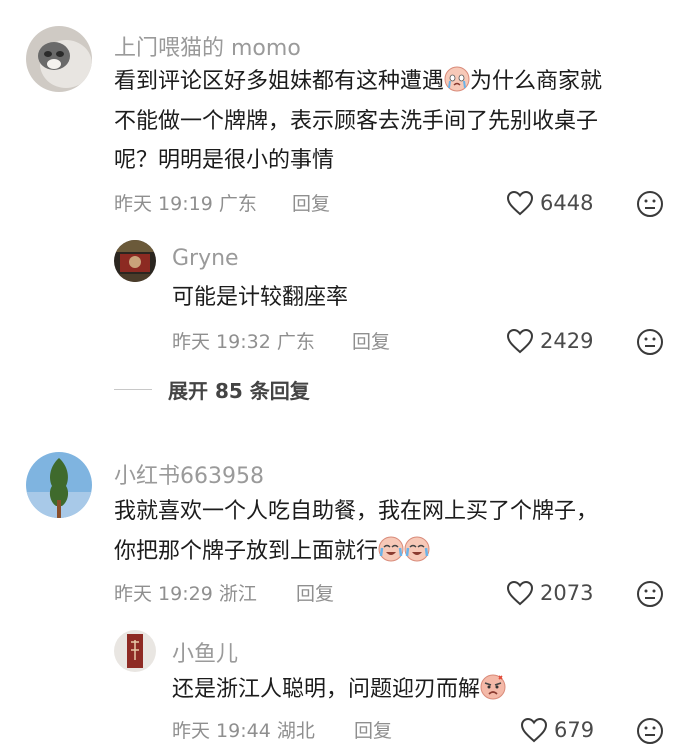 This screenshot has height=749, width=690. I want to click on like-count: 2073, so click(567, 593).